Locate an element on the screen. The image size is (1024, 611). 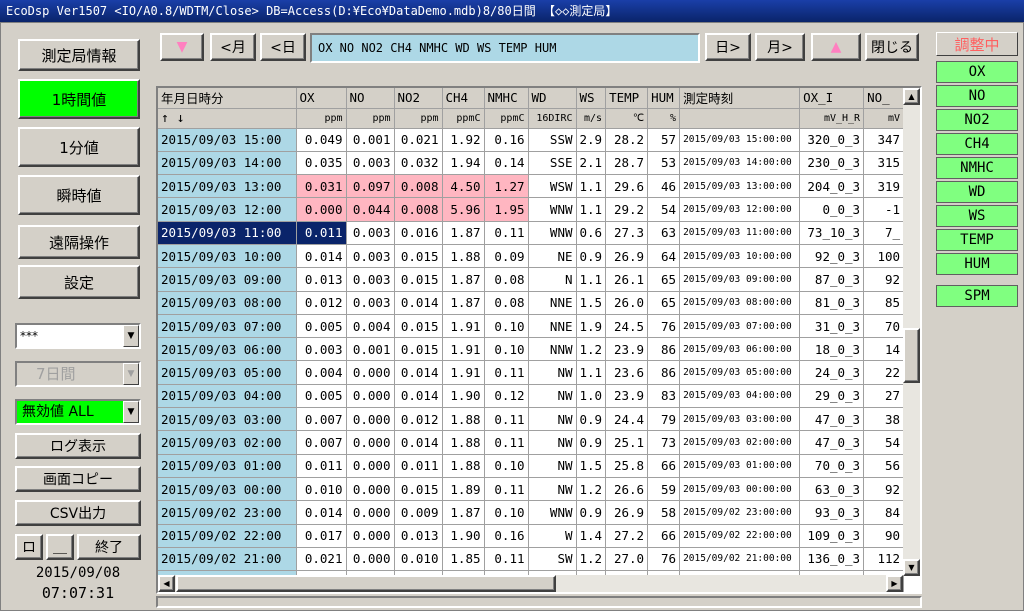
table-cell: 0.013 is located at coordinates (418, 536).